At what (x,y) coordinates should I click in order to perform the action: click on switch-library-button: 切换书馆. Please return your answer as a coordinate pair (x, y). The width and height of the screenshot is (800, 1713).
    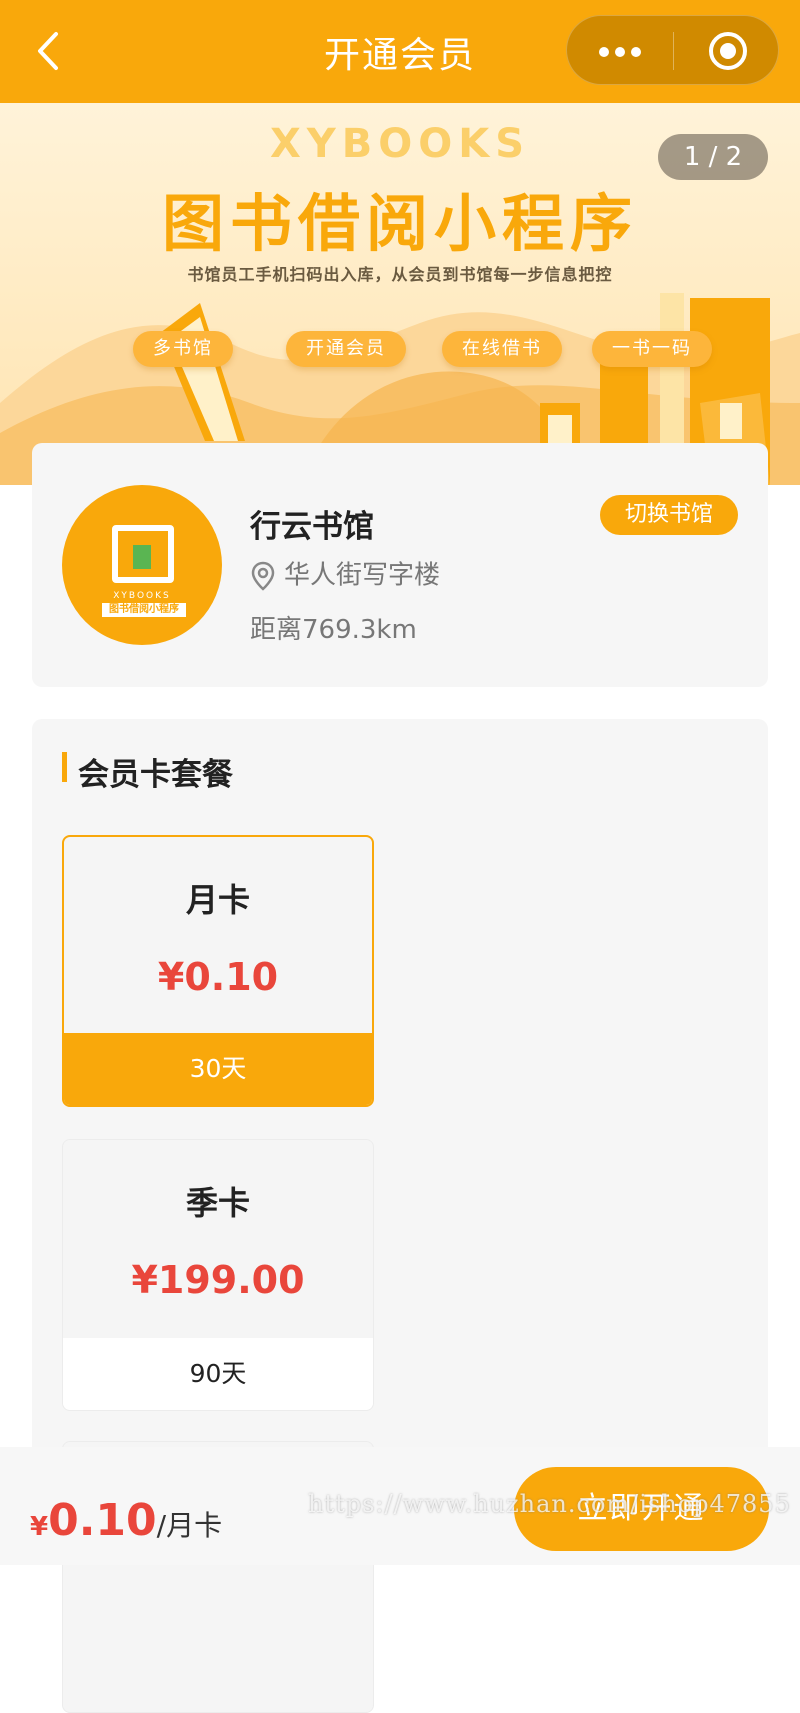
    Looking at the image, I should click on (669, 515).